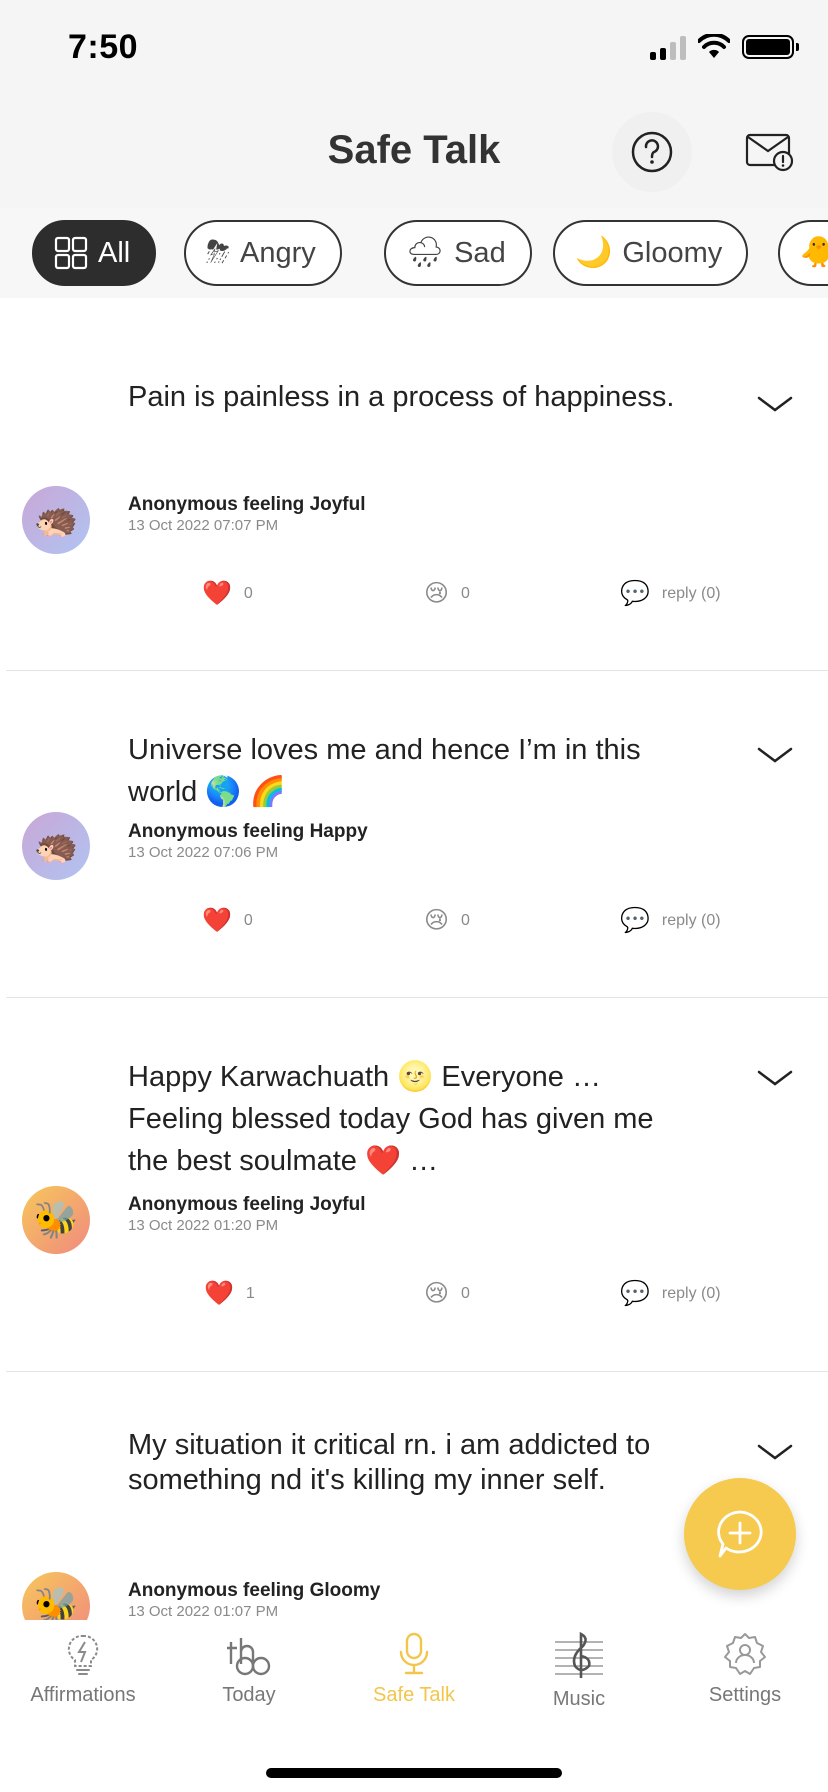  I want to click on chat-plus-icon, so click(740, 1534).